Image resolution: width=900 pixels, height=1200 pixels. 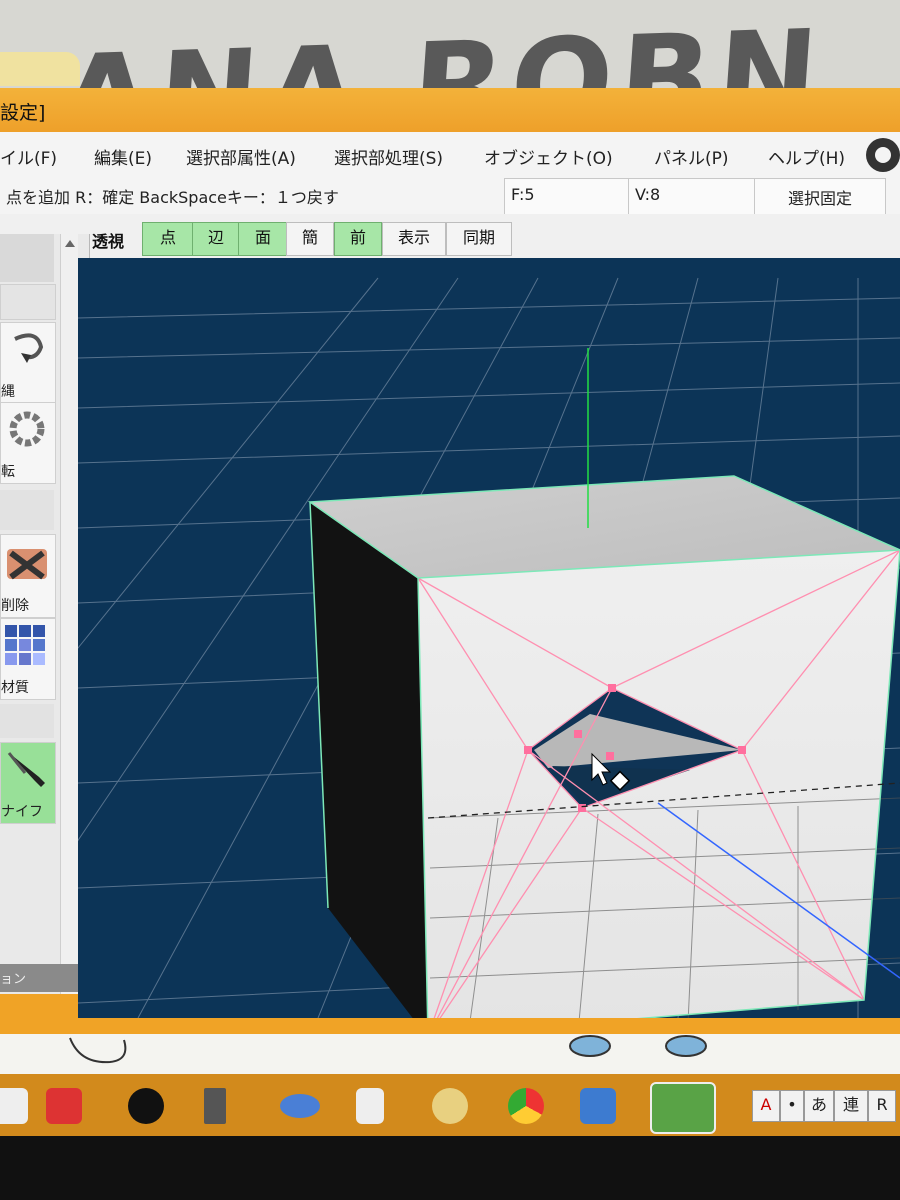 What do you see at coordinates (241, 156) in the screenshot?
I see `menu-selection-attributes: 選択部属性(A)` at bounding box center [241, 156].